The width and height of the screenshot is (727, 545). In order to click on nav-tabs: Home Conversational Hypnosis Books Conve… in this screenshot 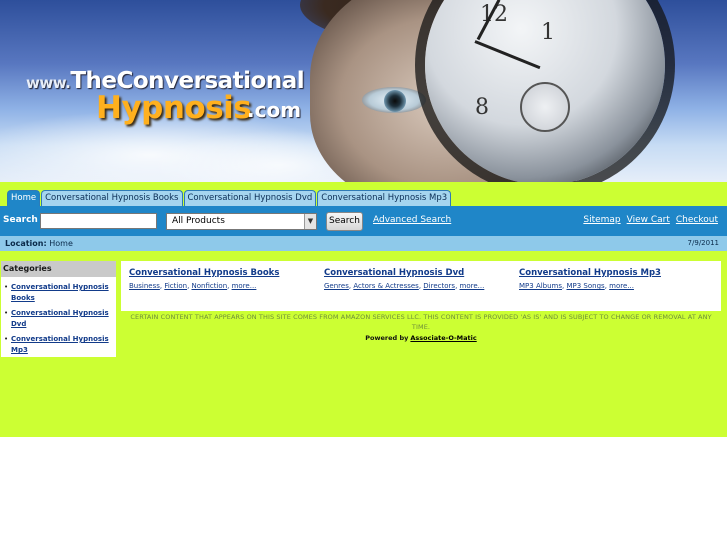, I will do `click(229, 198)`.